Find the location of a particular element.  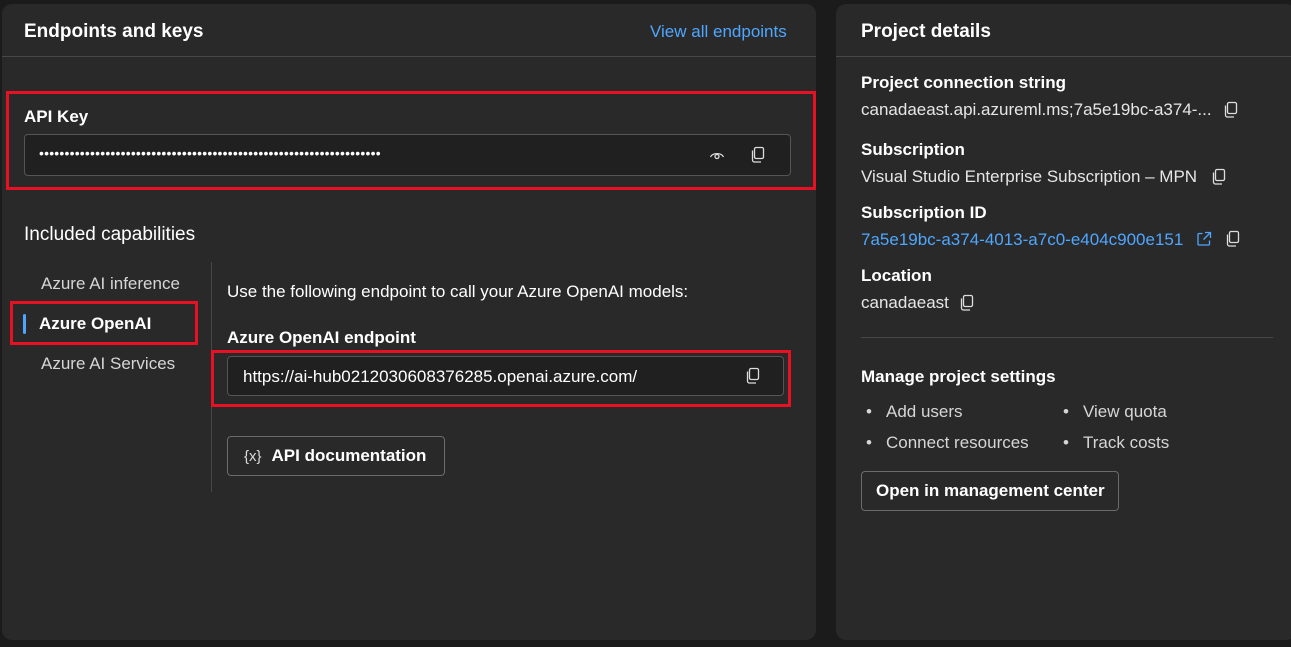

capability-highlight is located at coordinates (104, 323).